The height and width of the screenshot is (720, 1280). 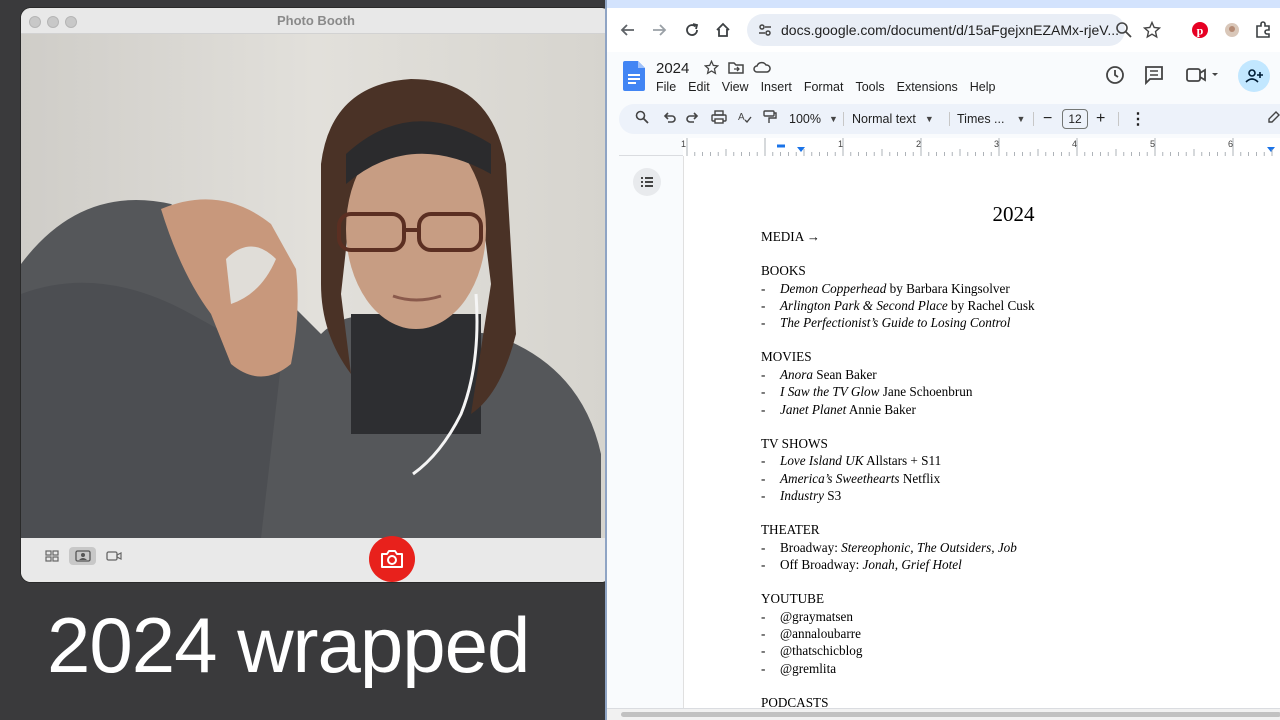 What do you see at coordinates (736, 67) in the screenshot?
I see `move-folder-icon` at bounding box center [736, 67].